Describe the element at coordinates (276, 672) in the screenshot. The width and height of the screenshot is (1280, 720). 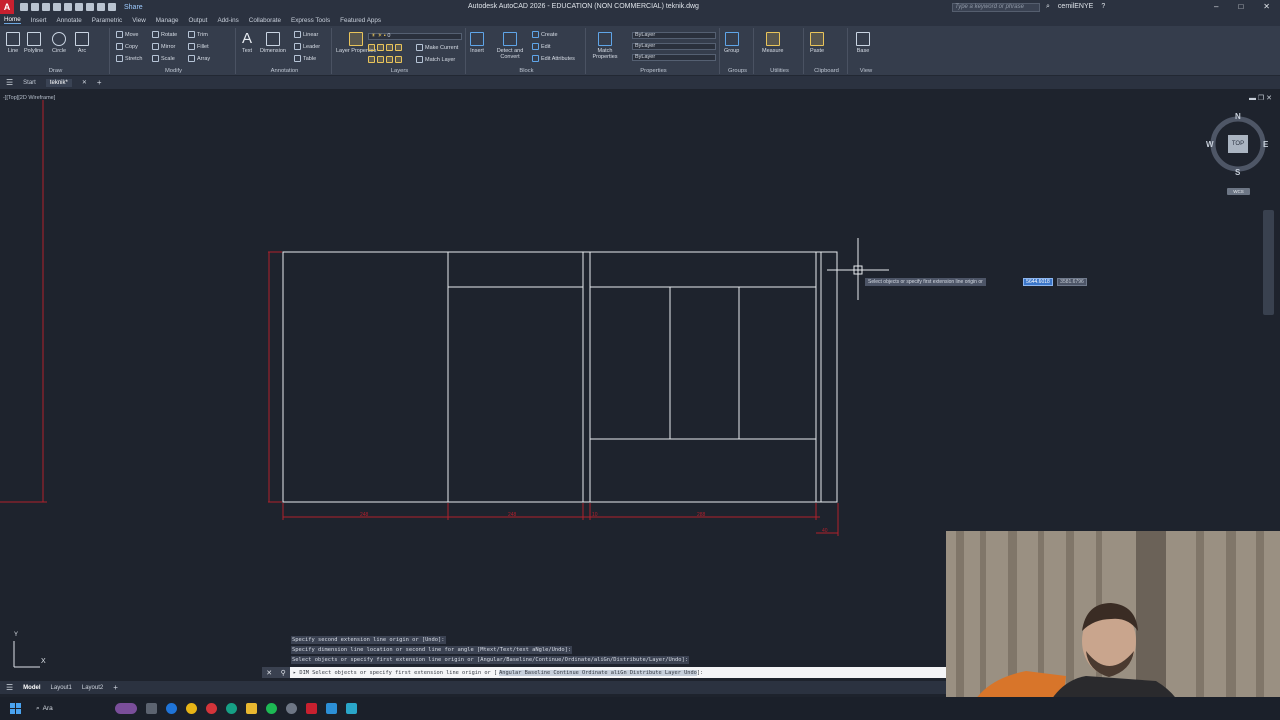
I see `command-line-tools: ✕ ⚲` at that location.